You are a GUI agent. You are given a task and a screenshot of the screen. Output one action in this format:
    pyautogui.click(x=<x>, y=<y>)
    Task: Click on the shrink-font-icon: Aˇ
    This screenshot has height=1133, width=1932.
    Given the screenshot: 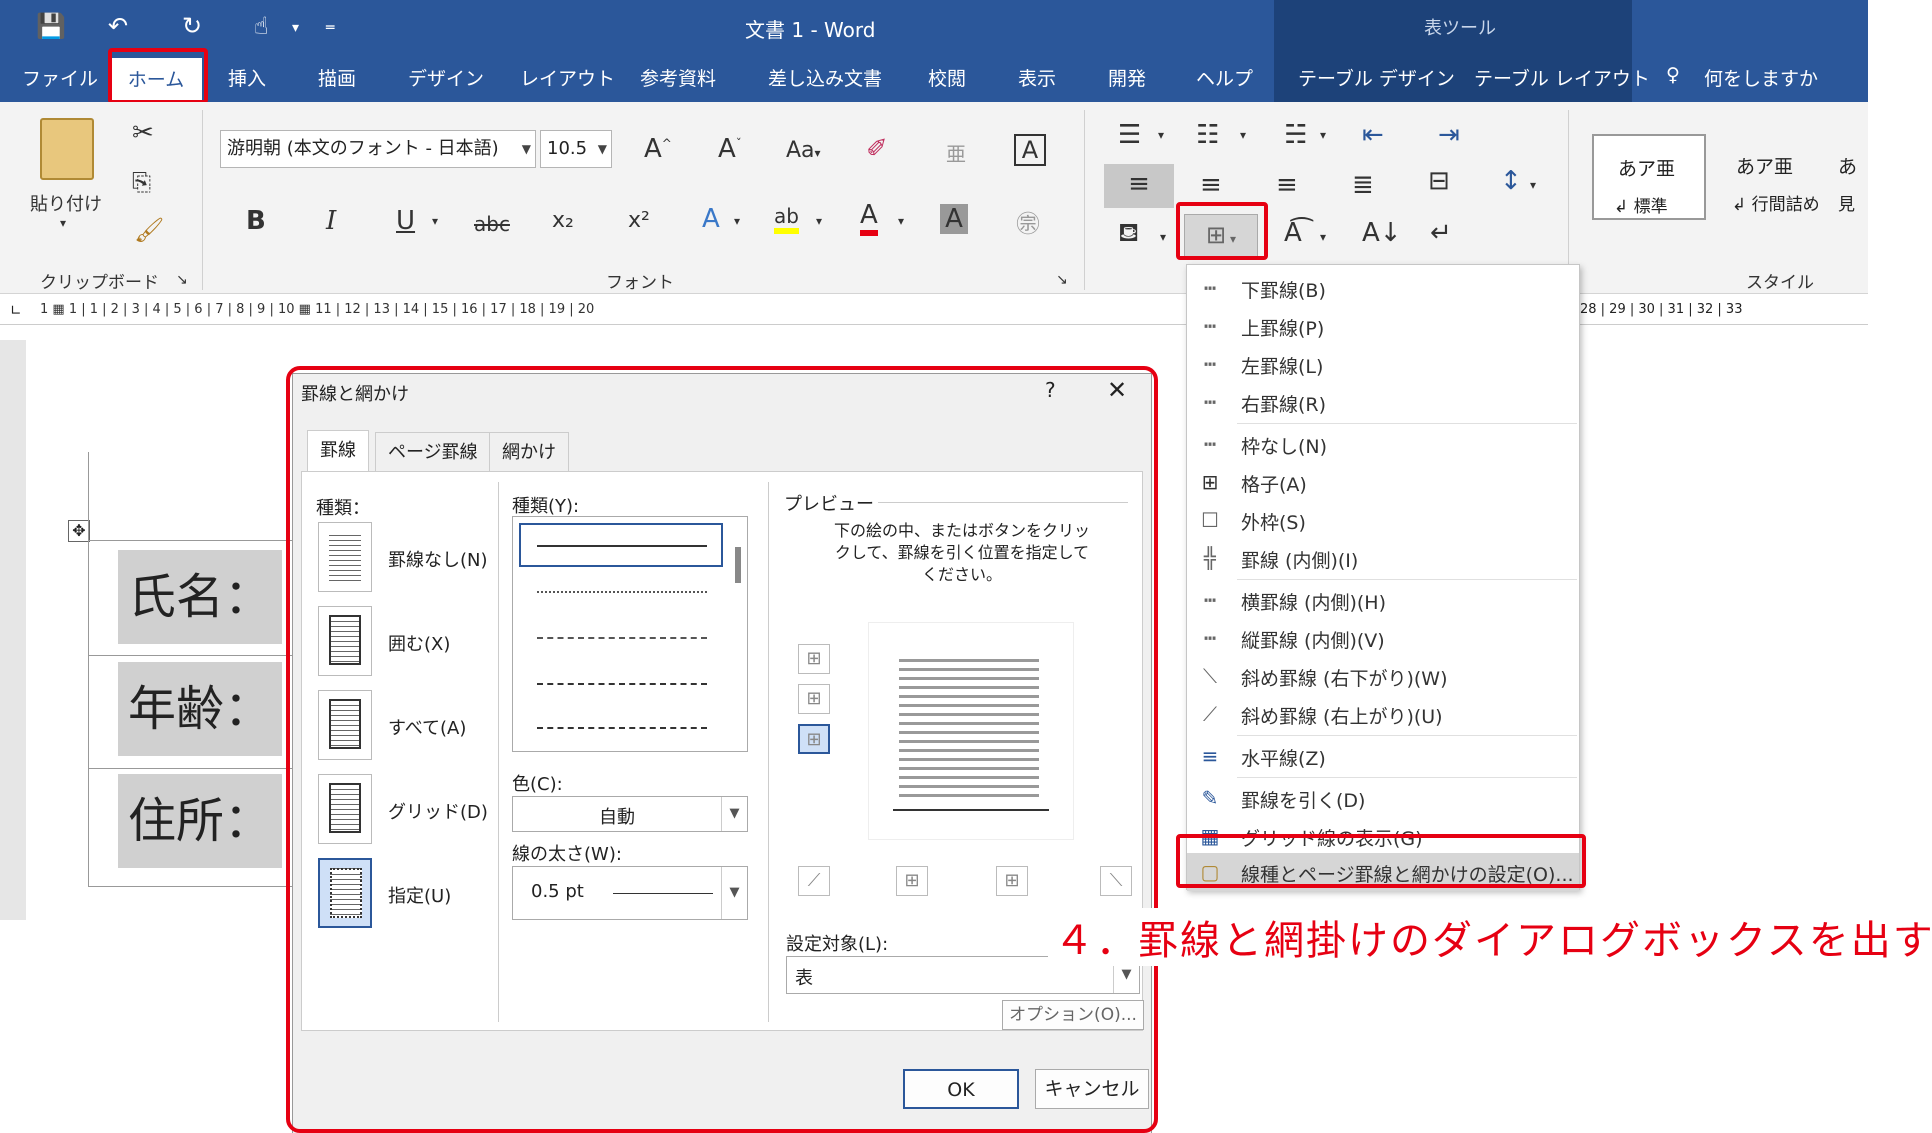 What is the action you would take?
    pyautogui.click(x=730, y=149)
    